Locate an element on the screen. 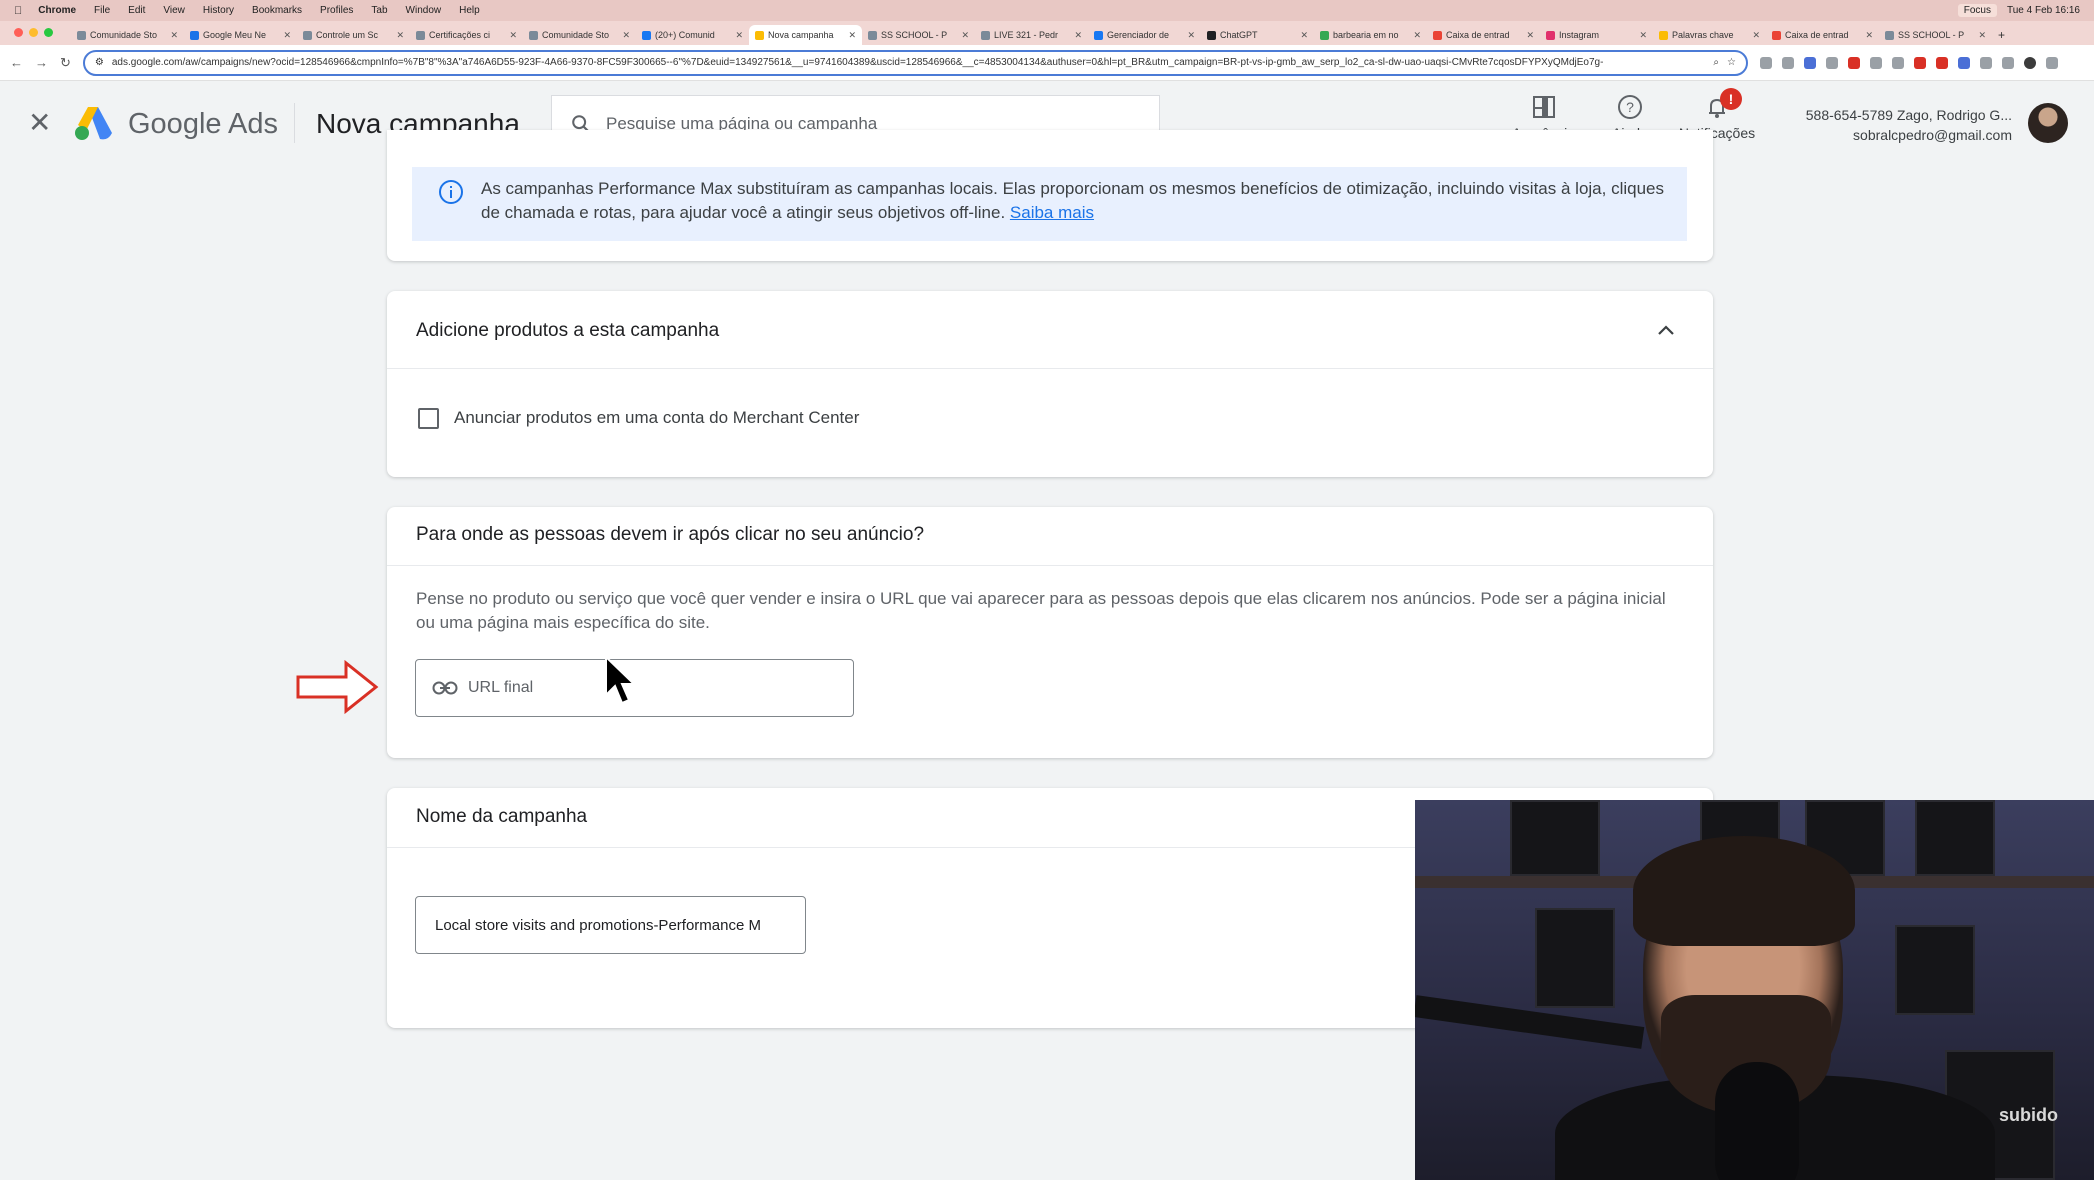 This screenshot has width=2094, height=1180. red-arrow-icon is located at coordinates (337, 687).